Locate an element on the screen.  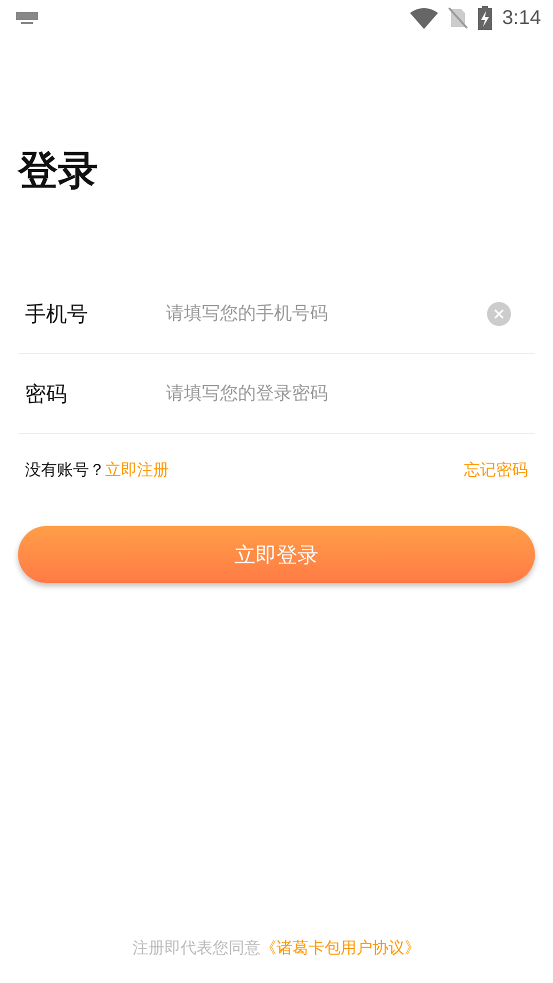
field-label: 手机号 is located at coordinates (56, 314).